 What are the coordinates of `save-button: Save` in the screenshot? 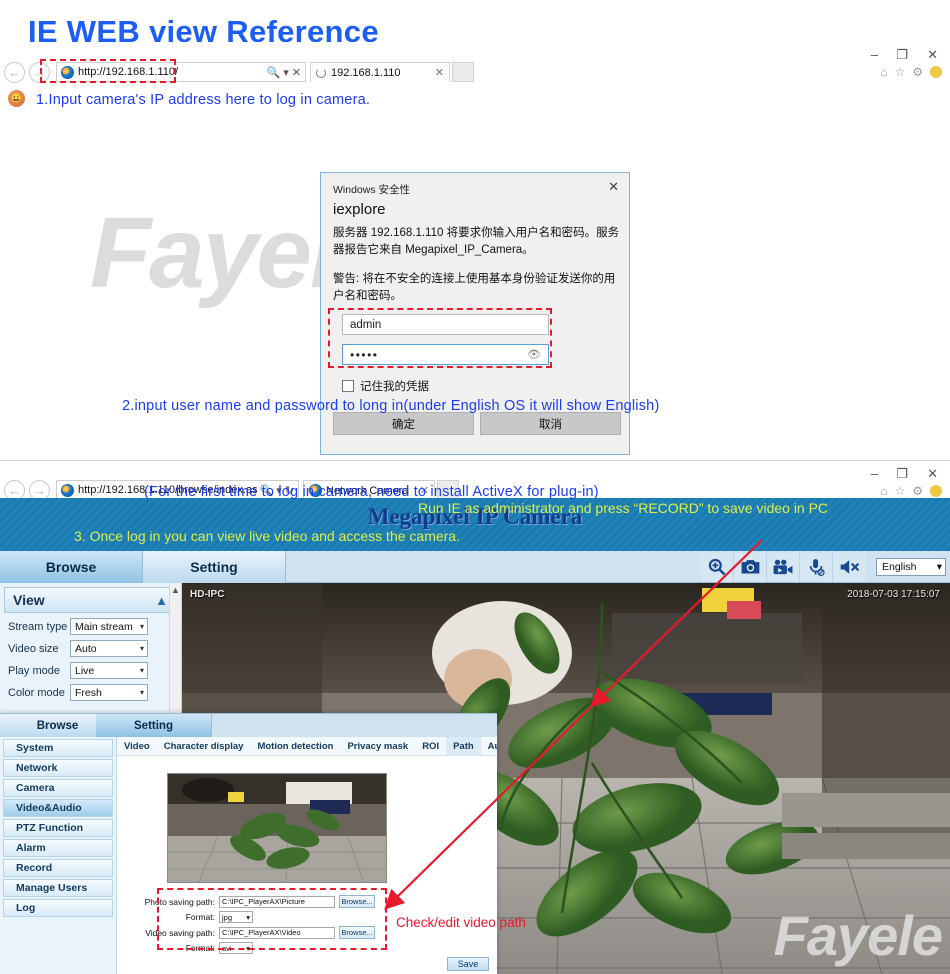 It's located at (468, 964).